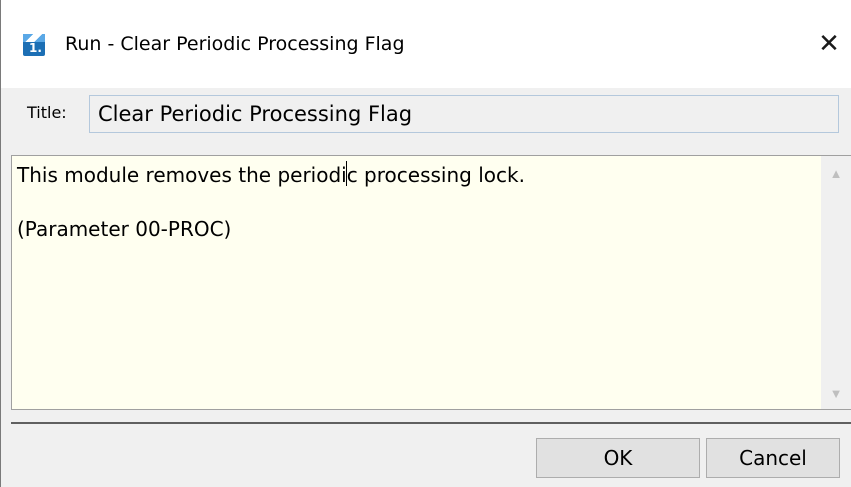 Image resolution: width=851 pixels, height=487 pixels. I want to click on app-logo-glyph: 1., so click(35, 48).